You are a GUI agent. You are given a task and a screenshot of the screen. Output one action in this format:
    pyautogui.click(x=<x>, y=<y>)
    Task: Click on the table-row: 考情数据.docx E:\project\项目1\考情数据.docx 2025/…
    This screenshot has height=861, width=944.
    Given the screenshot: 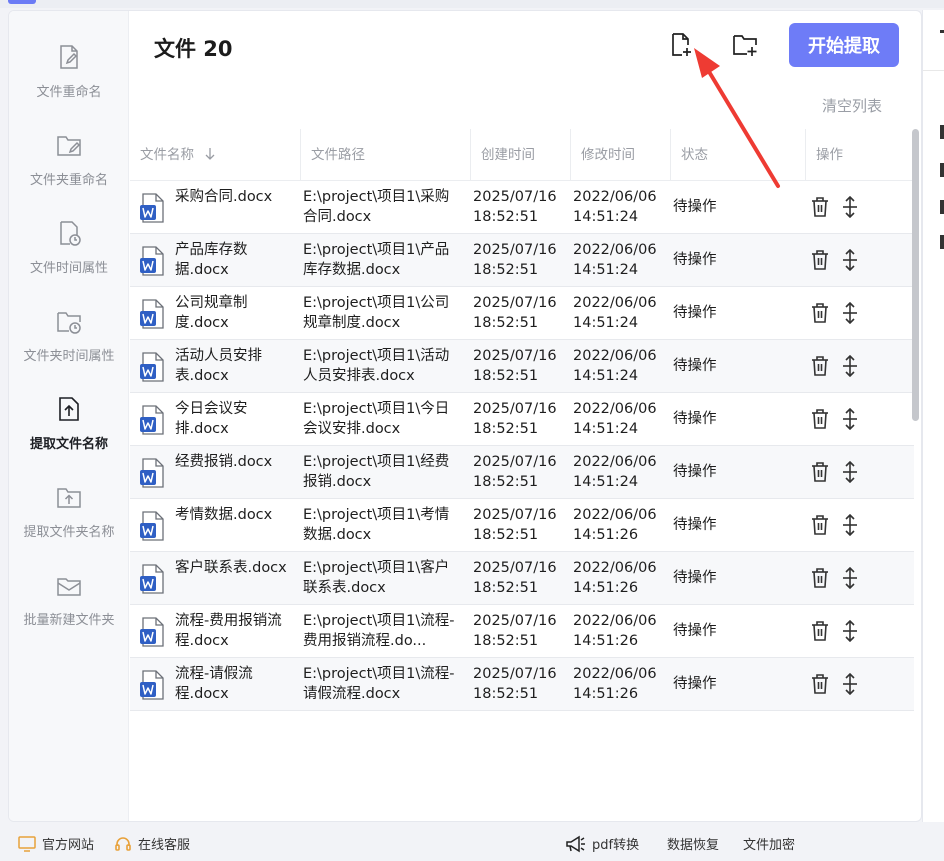 What is the action you would take?
    pyautogui.click(x=522, y=525)
    